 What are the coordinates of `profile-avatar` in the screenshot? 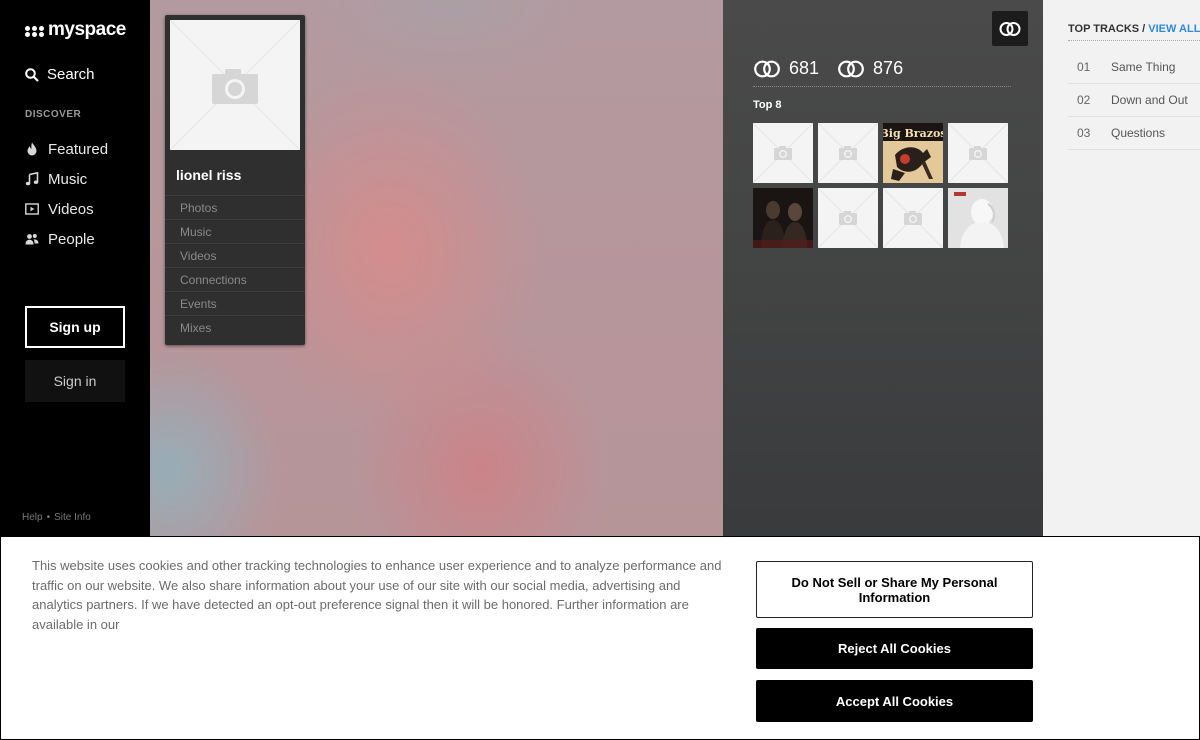 It's located at (235, 85).